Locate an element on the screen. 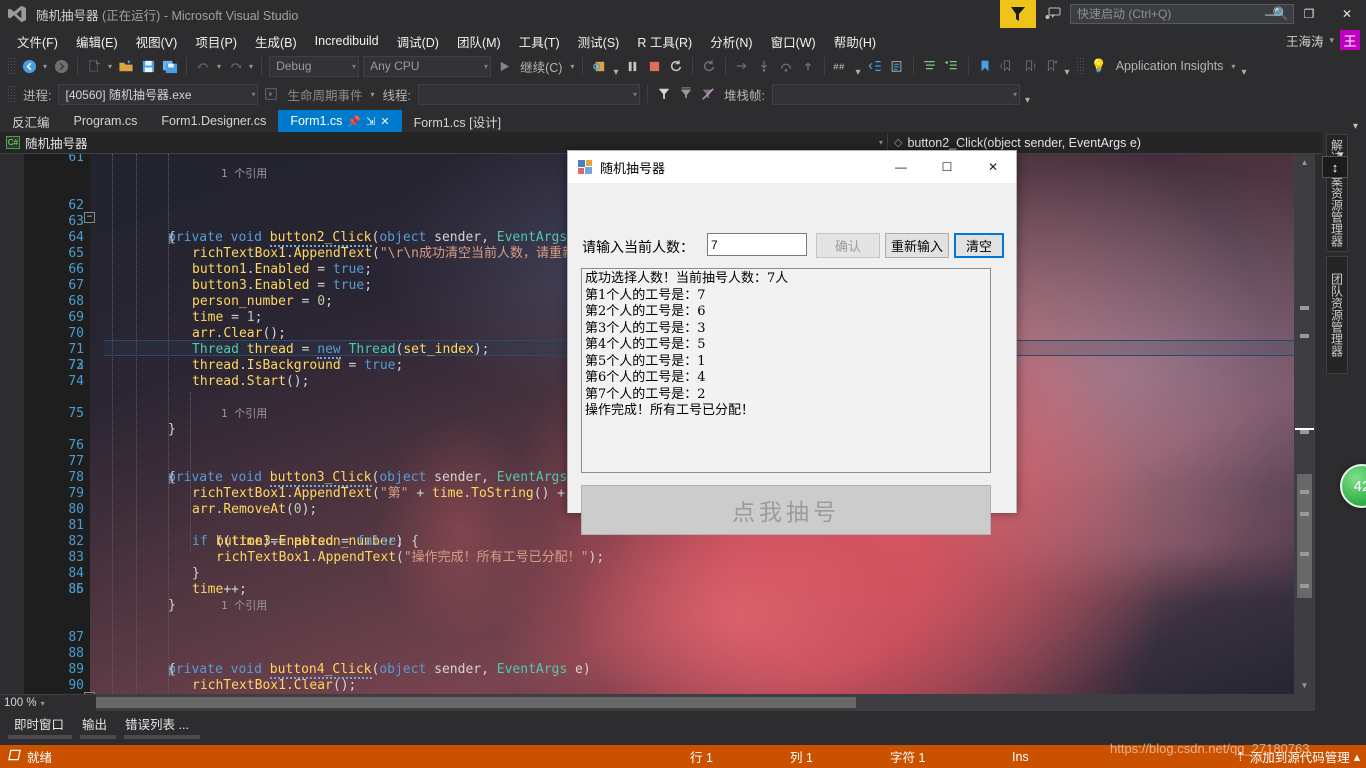 This screenshot has height=768, width=1366. code-lens-reference: 1 个引用 is located at coordinates (217, 174).